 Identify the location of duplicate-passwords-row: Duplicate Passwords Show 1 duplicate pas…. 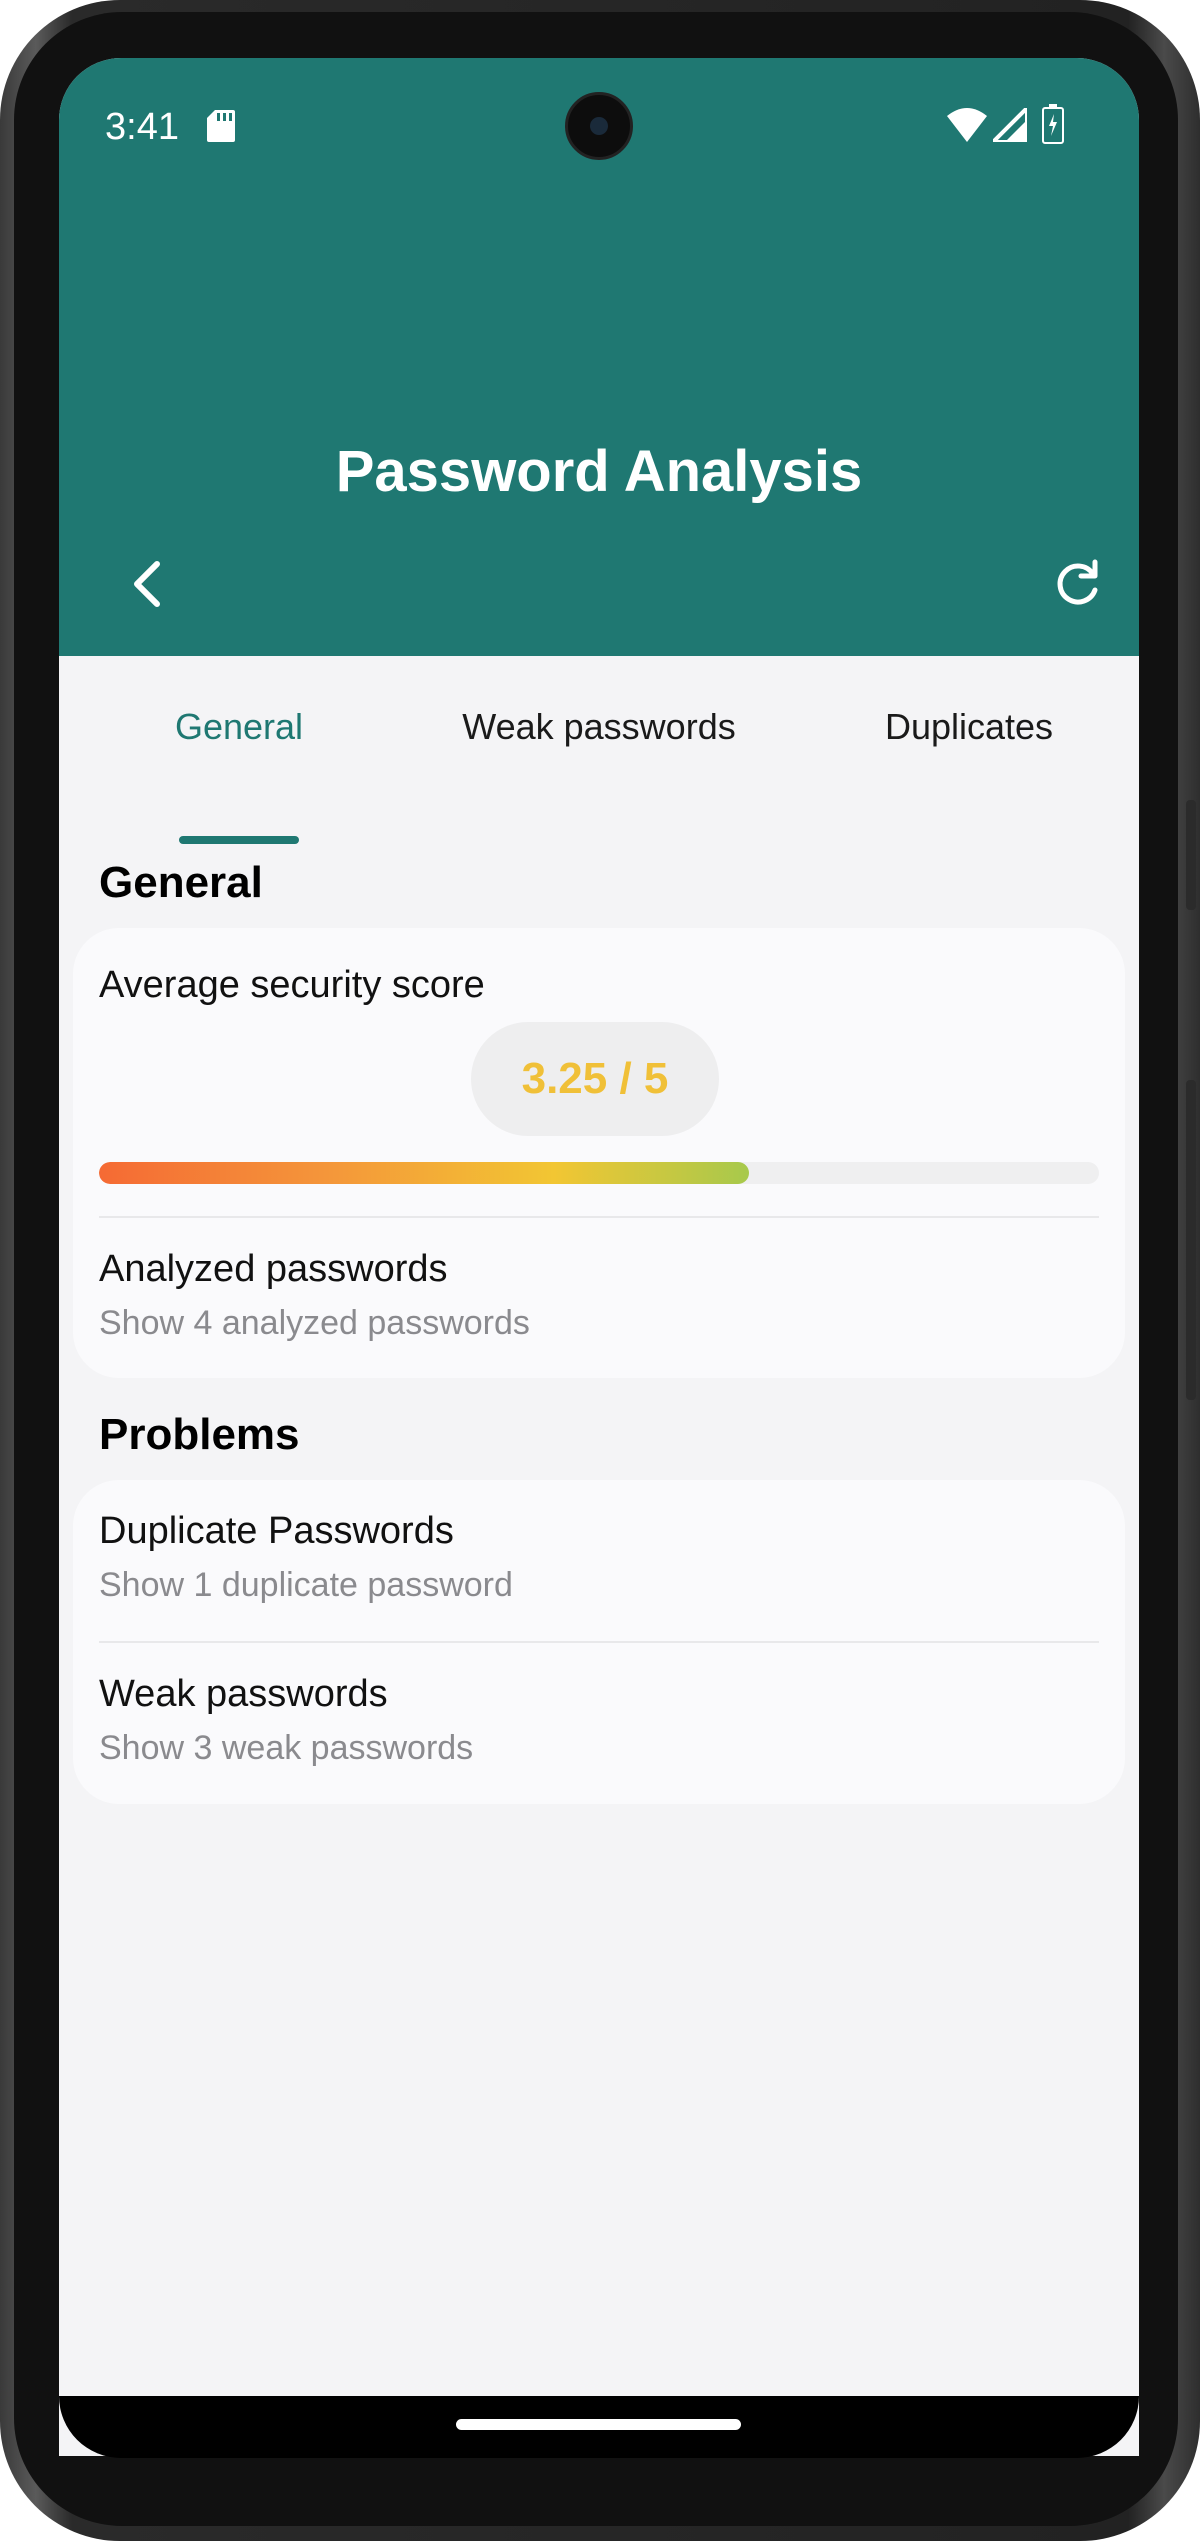
(599, 1560).